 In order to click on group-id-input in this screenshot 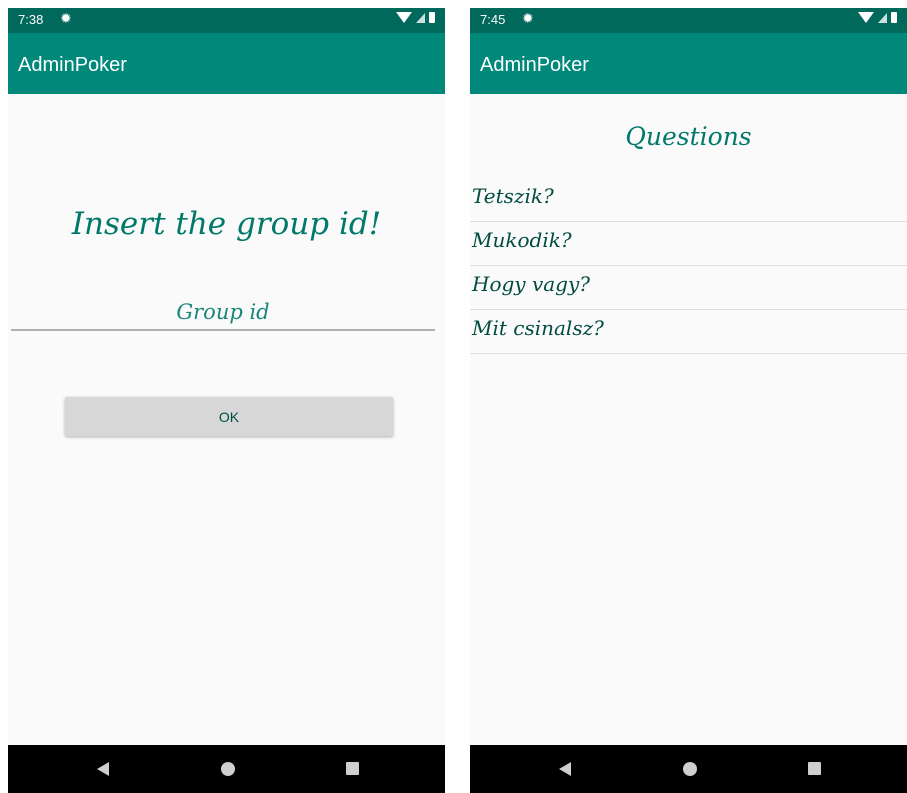, I will do `click(223, 313)`.